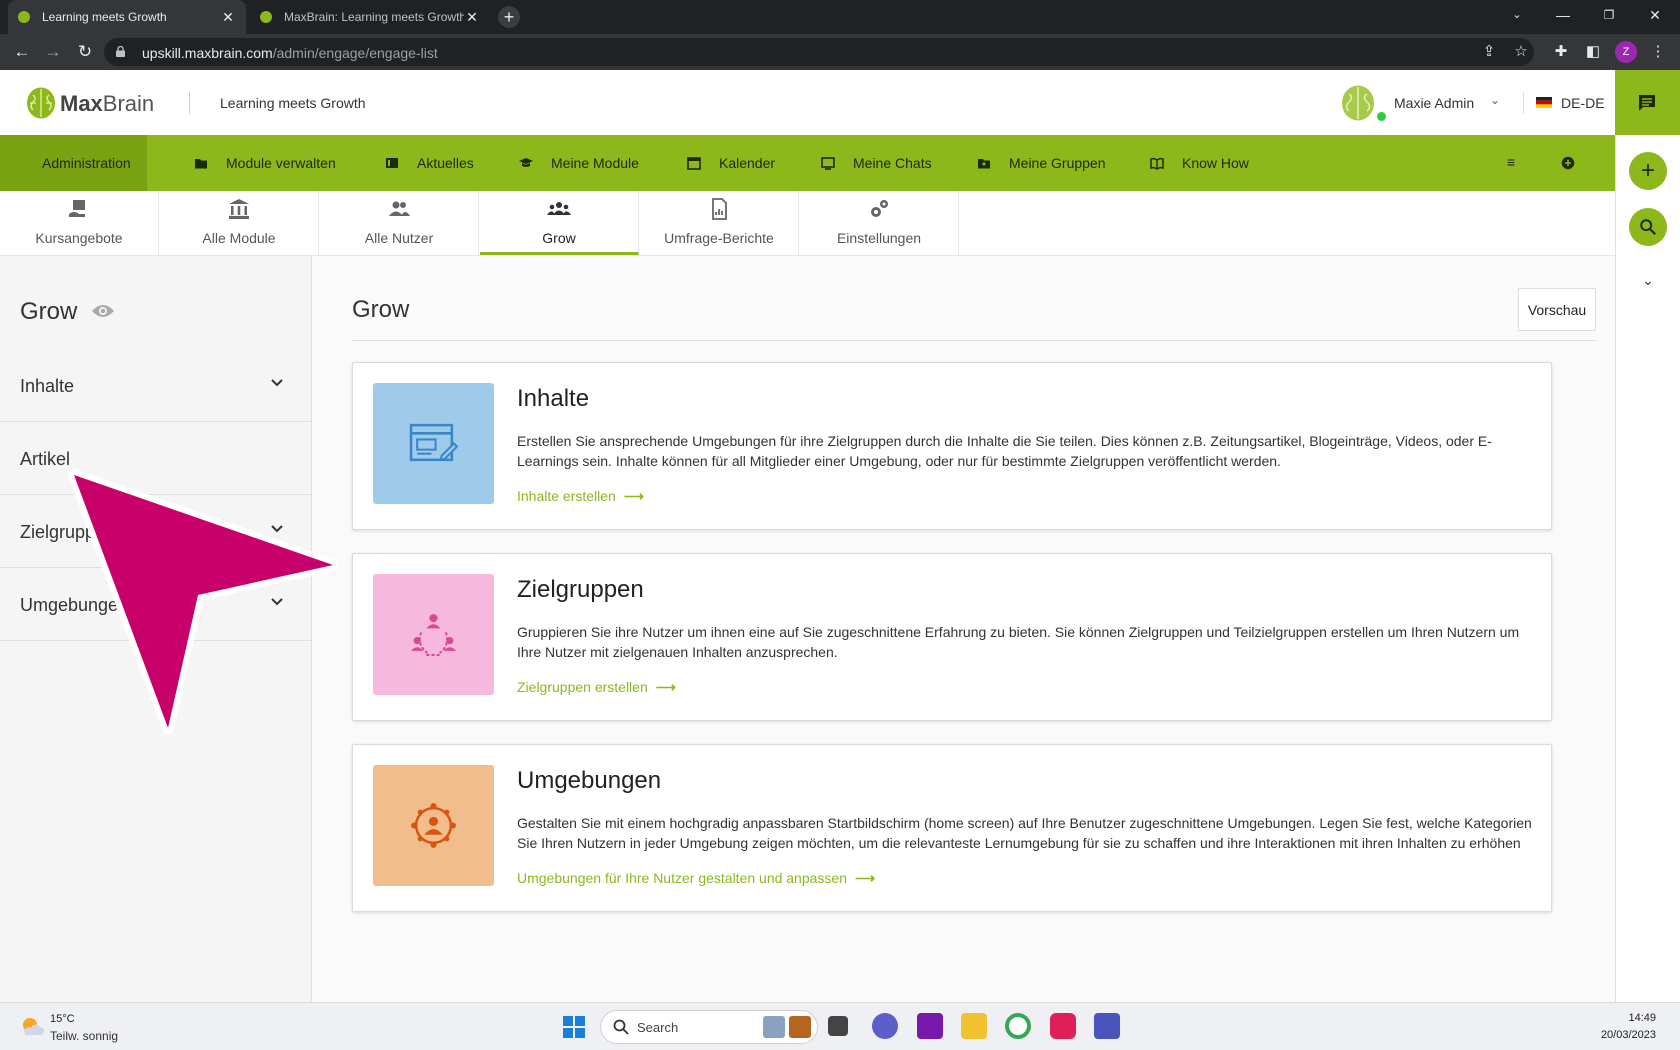 The width and height of the screenshot is (1680, 1050). What do you see at coordinates (41, 103) in the screenshot?
I see `brain-logo-icon` at bounding box center [41, 103].